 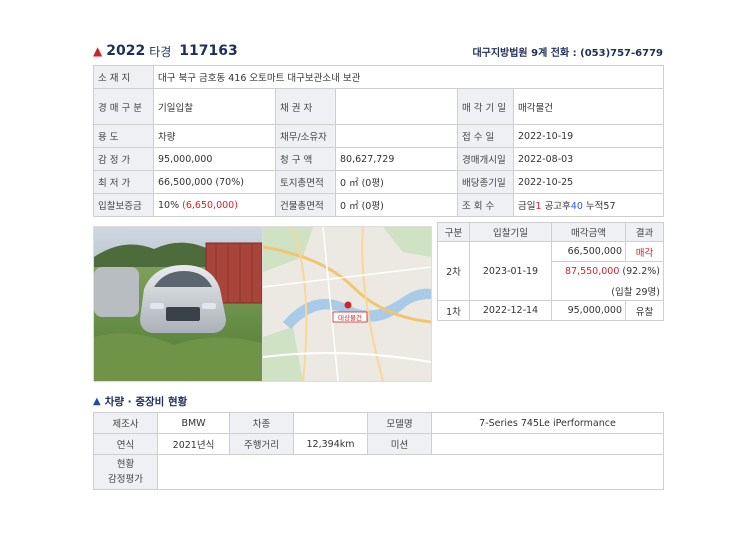 What do you see at coordinates (485, 159) in the screenshot?
I see `start-date-label: 경매개시일` at bounding box center [485, 159].